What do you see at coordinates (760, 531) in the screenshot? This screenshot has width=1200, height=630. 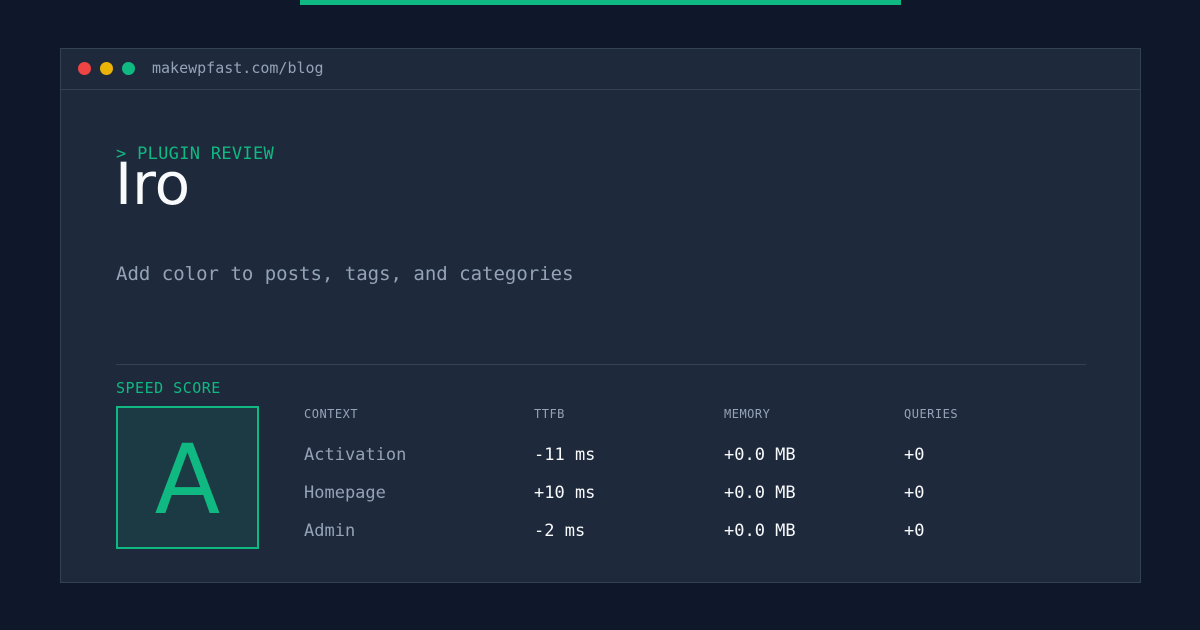 I see `row-admin-memory: +0.0 MB` at bounding box center [760, 531].